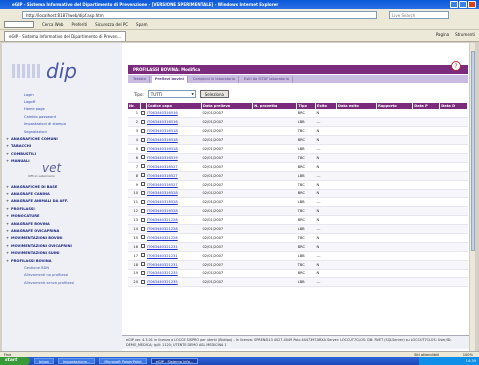 The width and height of the screenshot is (479, 365). I want to click on toolbar-search-box, so click(19, 24).